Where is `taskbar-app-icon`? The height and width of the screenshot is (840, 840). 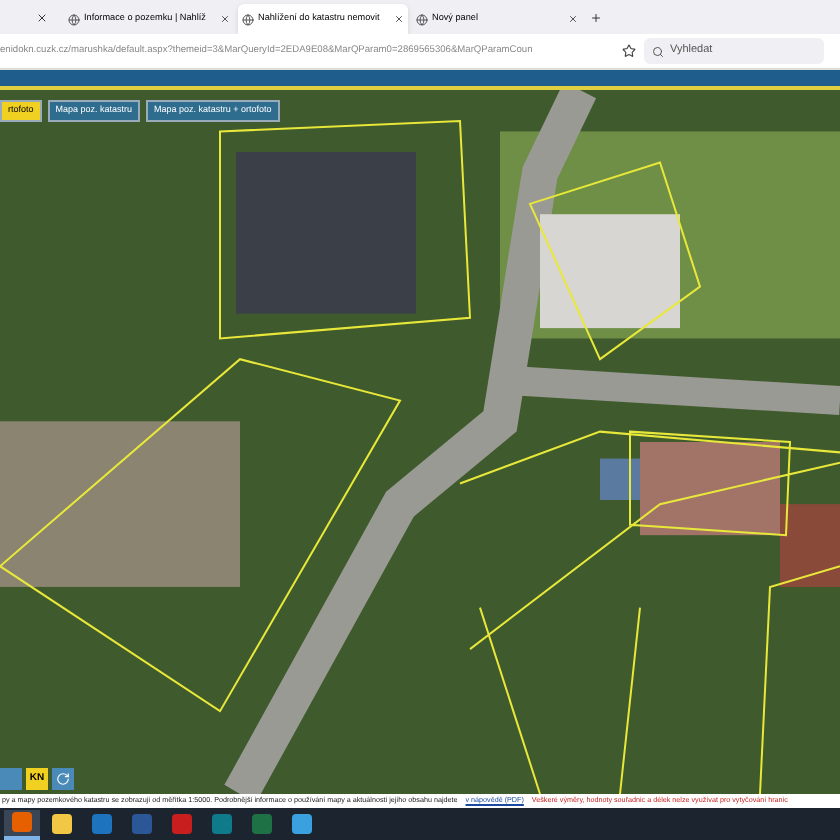 taskbar-app-icon is located at coordinates (22, 824).